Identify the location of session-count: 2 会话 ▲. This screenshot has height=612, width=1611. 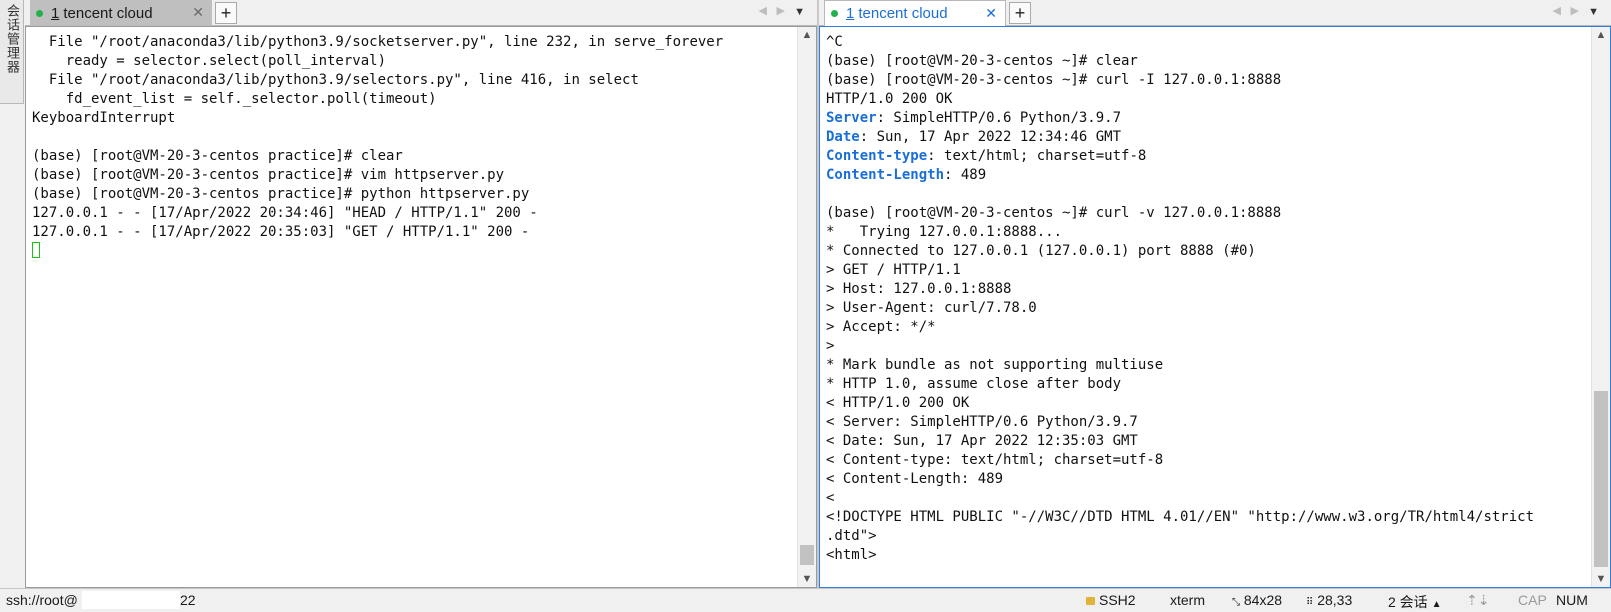
(1414, 602).